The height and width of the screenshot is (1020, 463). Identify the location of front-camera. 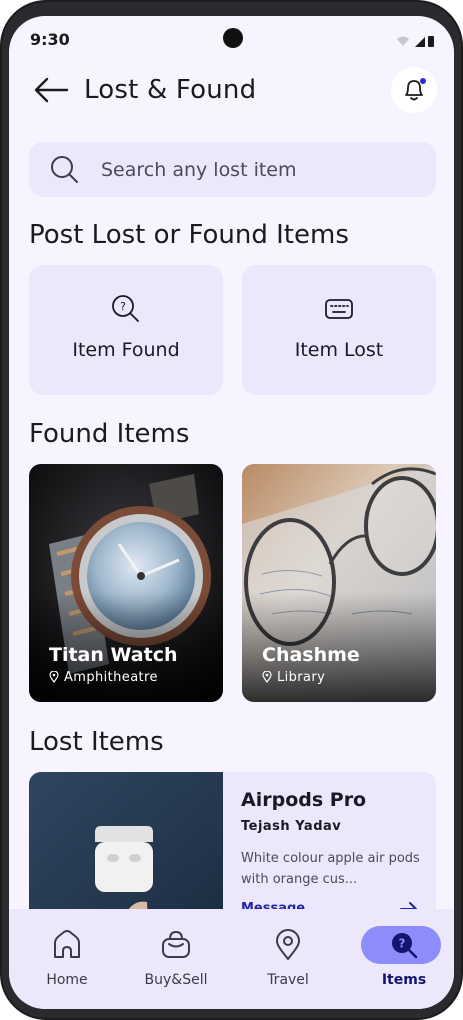
(233, 38).